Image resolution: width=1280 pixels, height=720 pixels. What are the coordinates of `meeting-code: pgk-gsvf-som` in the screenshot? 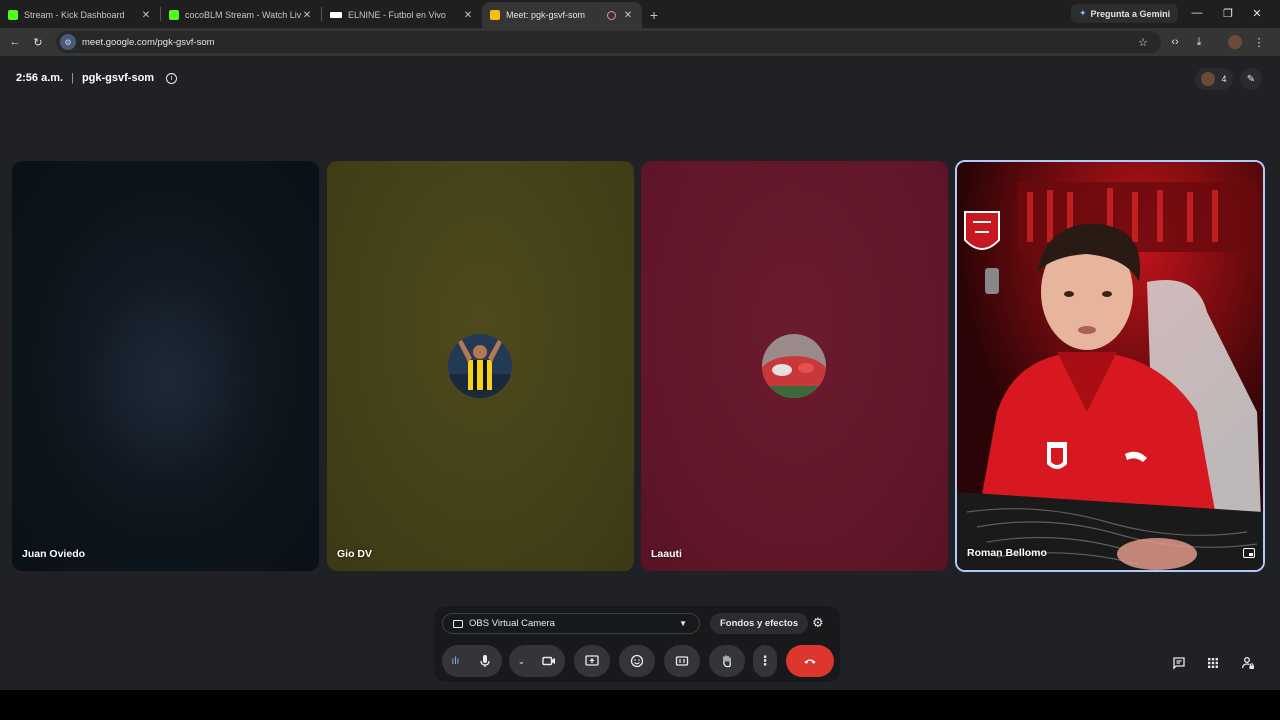 It's located at (118, 78).